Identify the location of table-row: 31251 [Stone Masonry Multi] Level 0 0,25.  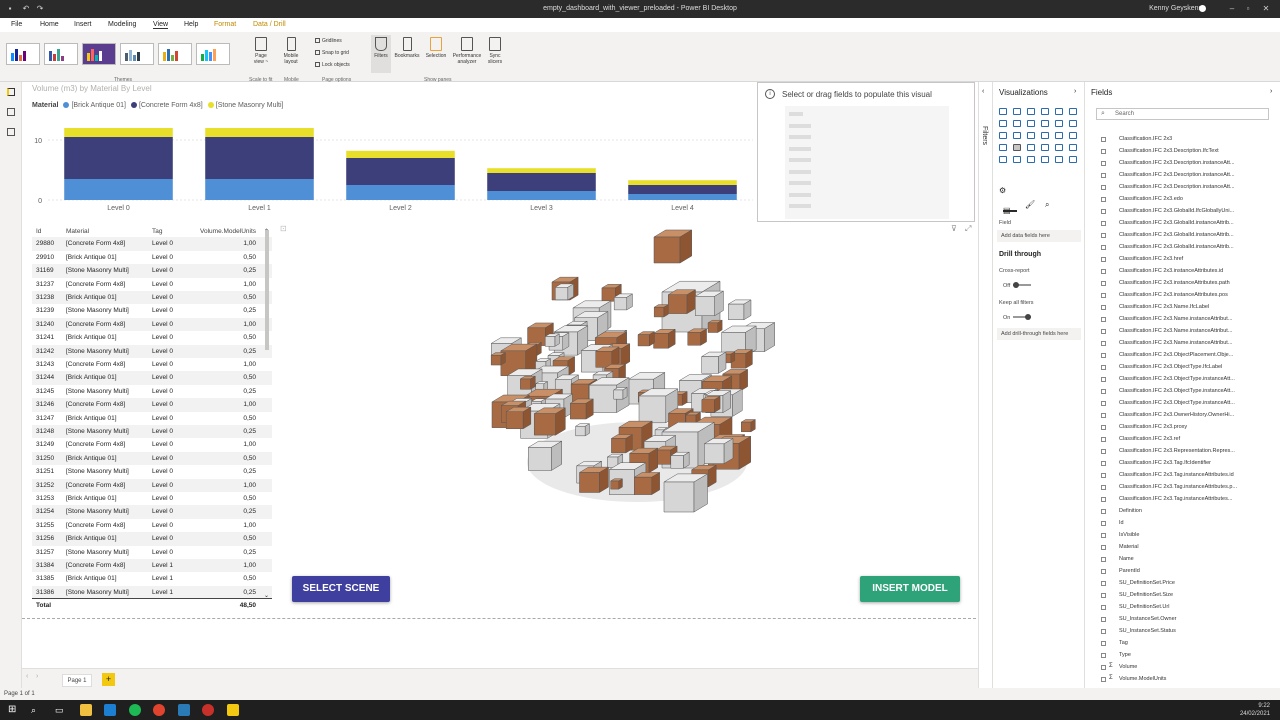
(152, 471).